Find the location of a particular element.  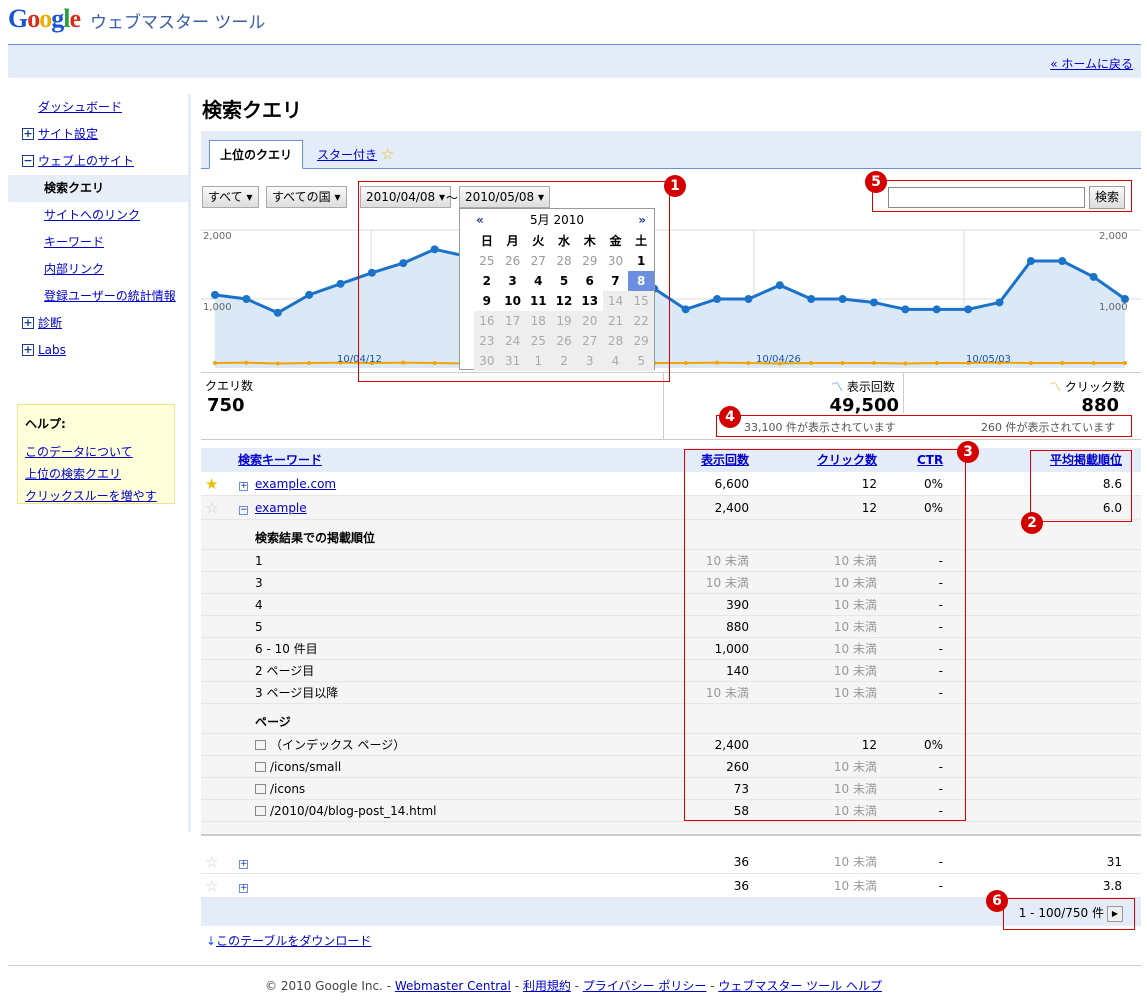

sidebar-item: キーワード is located at coordinates (99, 242).